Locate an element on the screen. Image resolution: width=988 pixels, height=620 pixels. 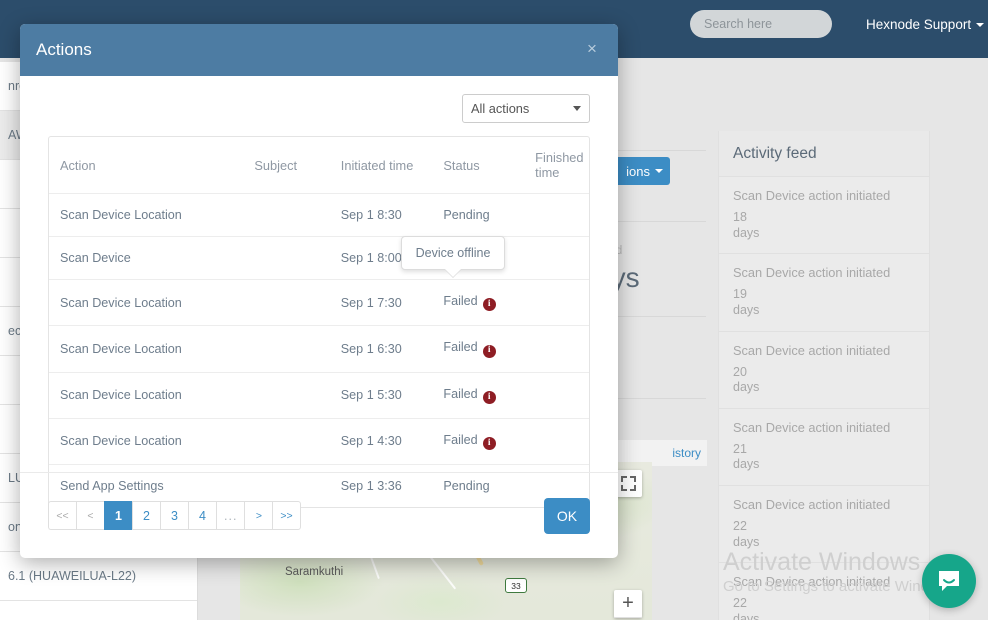
column-header-status: Status is located at coordinates (478, 165).